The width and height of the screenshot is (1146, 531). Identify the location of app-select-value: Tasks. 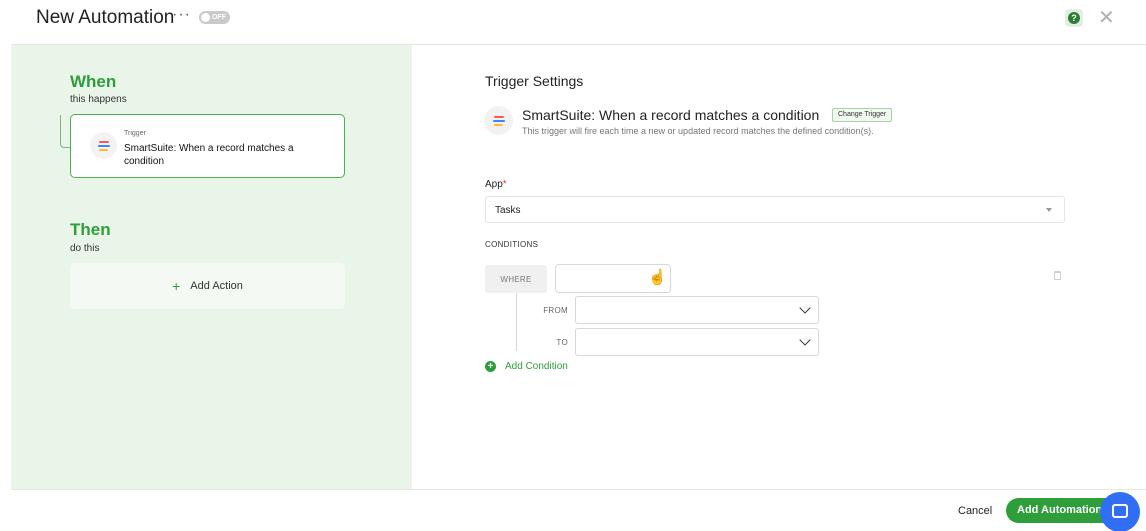
(508, 210).